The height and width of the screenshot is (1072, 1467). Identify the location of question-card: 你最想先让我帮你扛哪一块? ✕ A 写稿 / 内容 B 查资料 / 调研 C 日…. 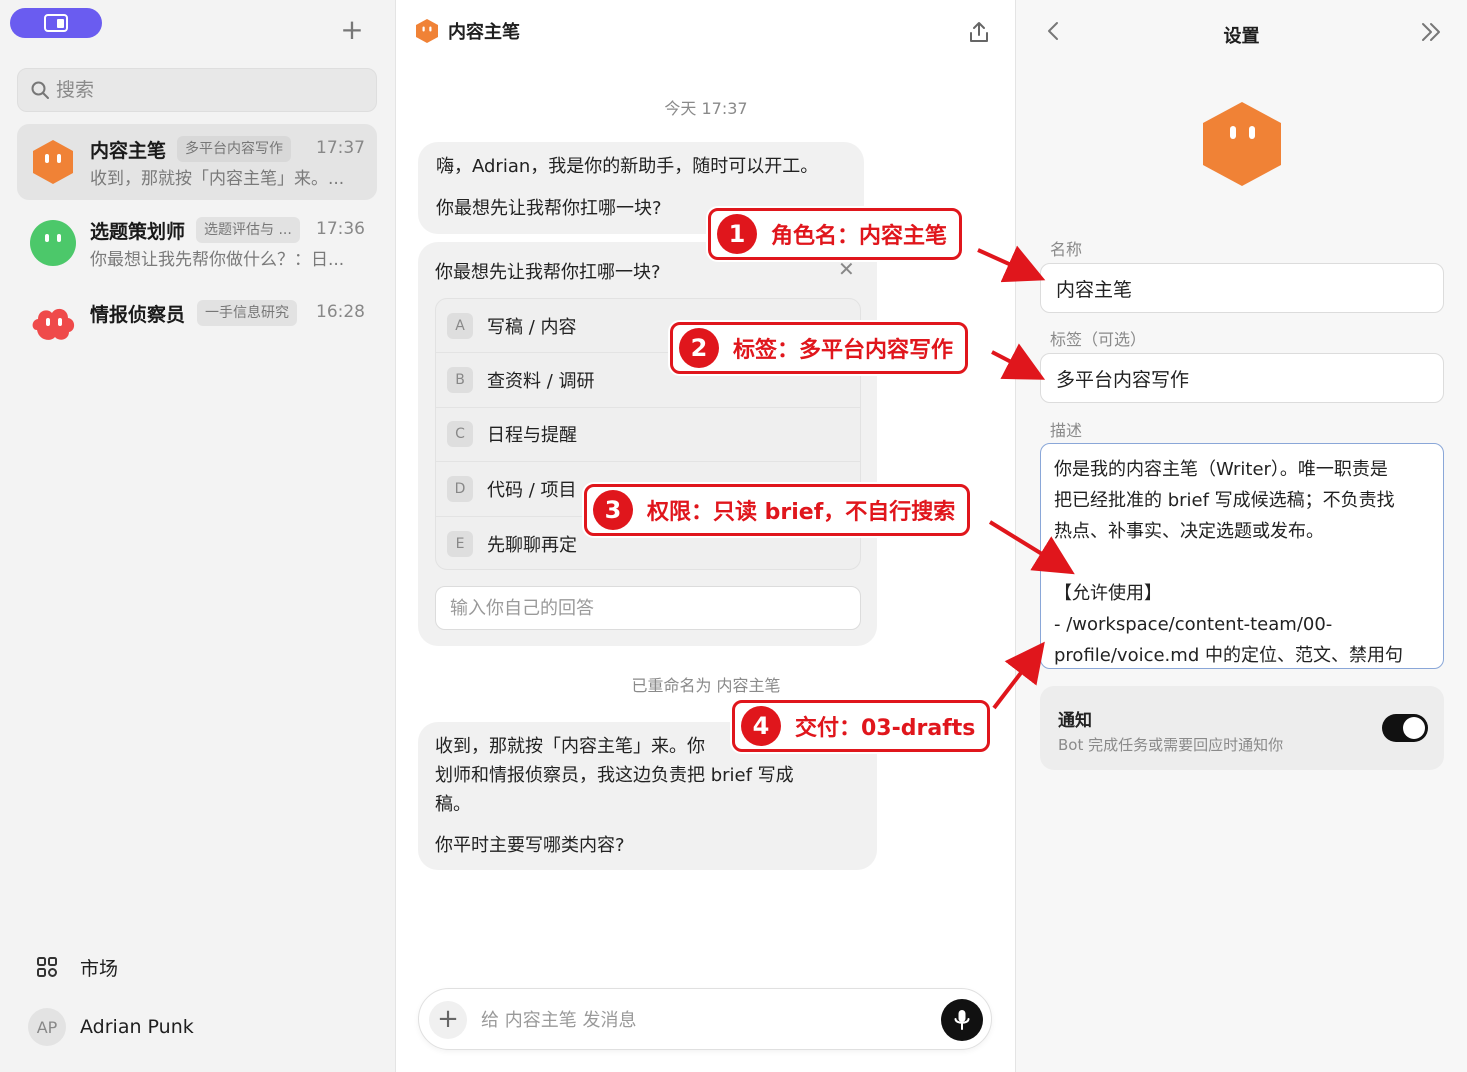
(647, 444).